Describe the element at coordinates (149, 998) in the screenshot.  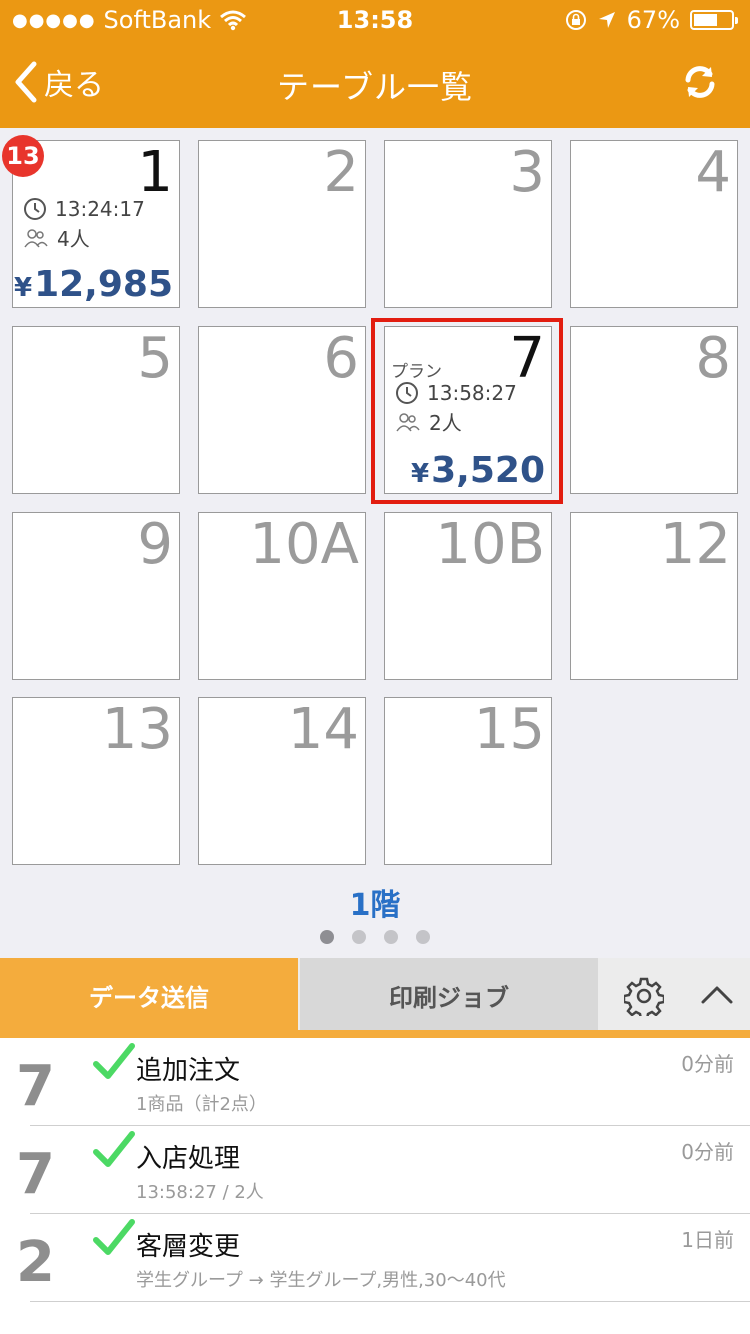
I see `tab-data-send: データ送信` at that location.